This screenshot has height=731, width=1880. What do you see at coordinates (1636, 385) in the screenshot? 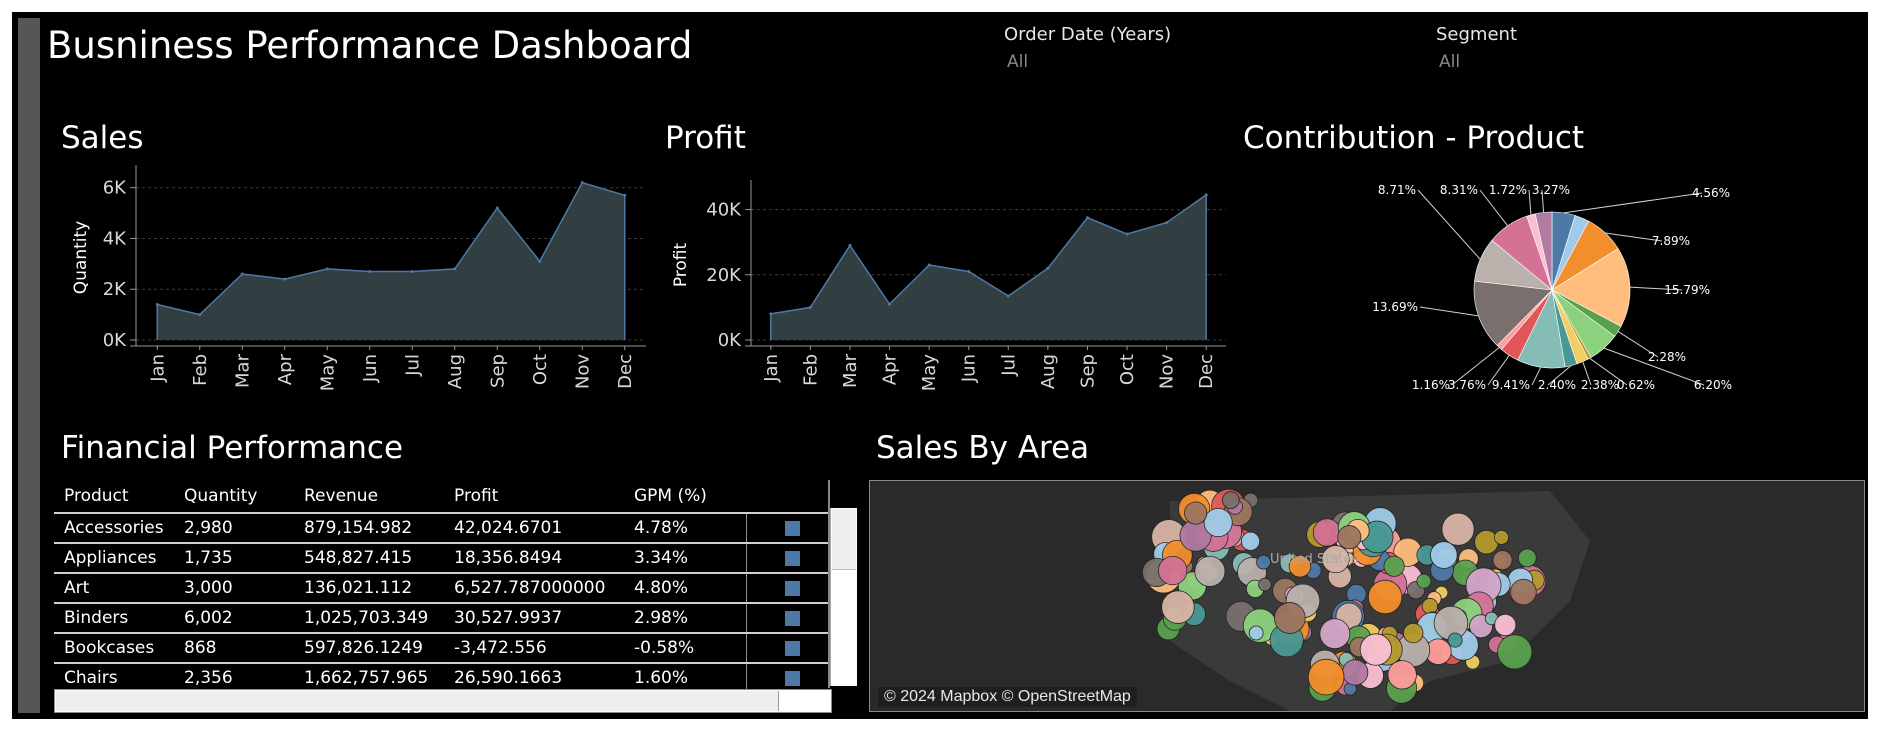
I see `pie-label: 0.62%` at bounding box center [1636, 385].